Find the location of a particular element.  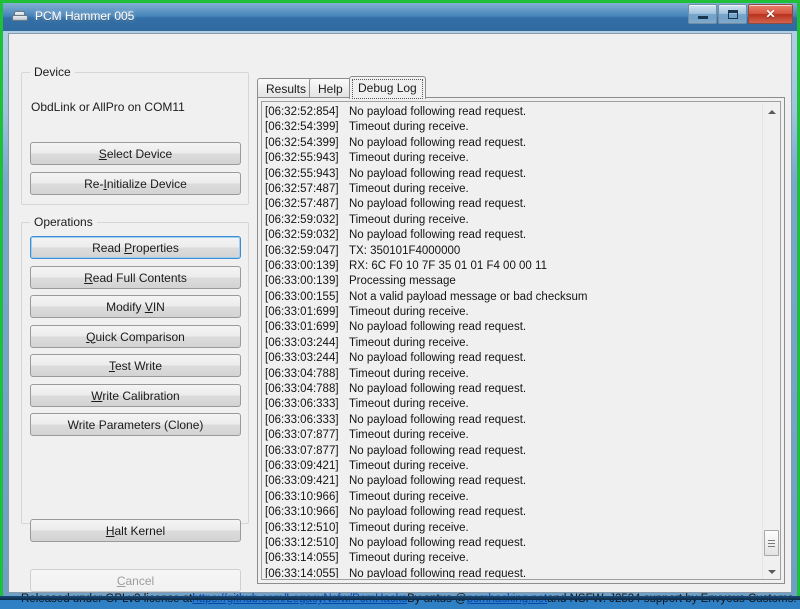

re-initialize-device-label: Re-Initialize Device is located at coordinates (135, 183).